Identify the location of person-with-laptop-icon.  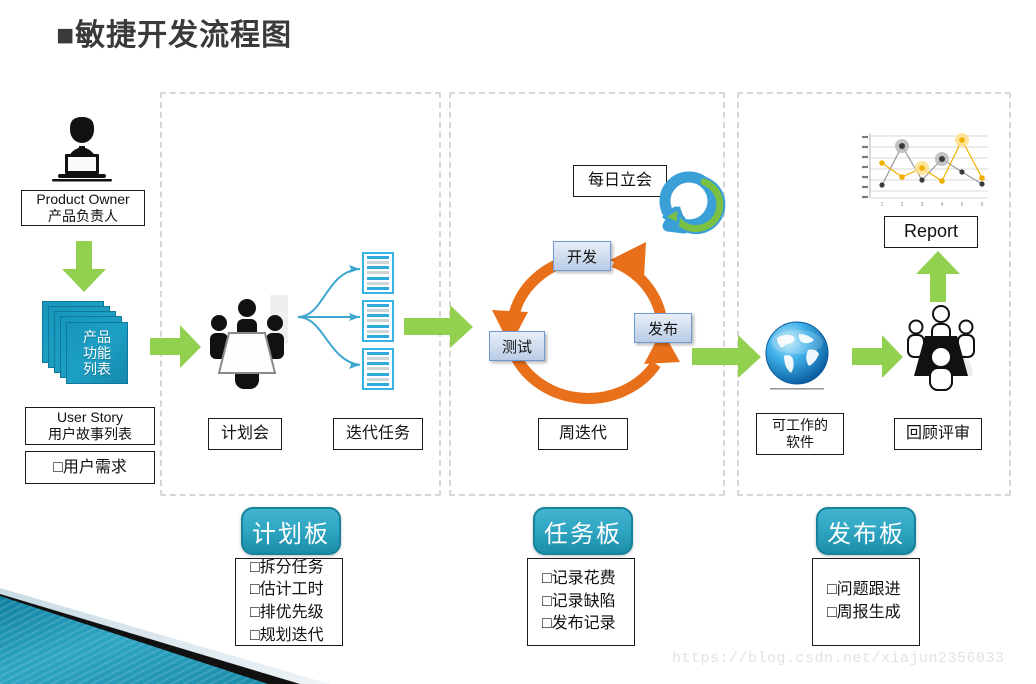
(82, 149).